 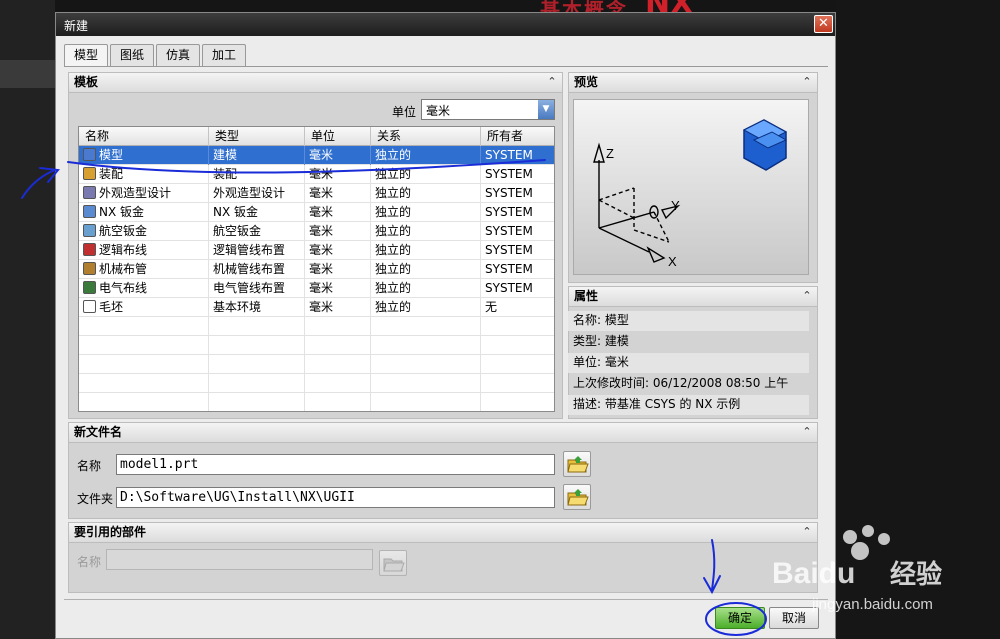 What do you see at coordinates (916, 574) in the screenshot?
I see `watermark-brand-cn: 经验` at bounding box center [916, 574].